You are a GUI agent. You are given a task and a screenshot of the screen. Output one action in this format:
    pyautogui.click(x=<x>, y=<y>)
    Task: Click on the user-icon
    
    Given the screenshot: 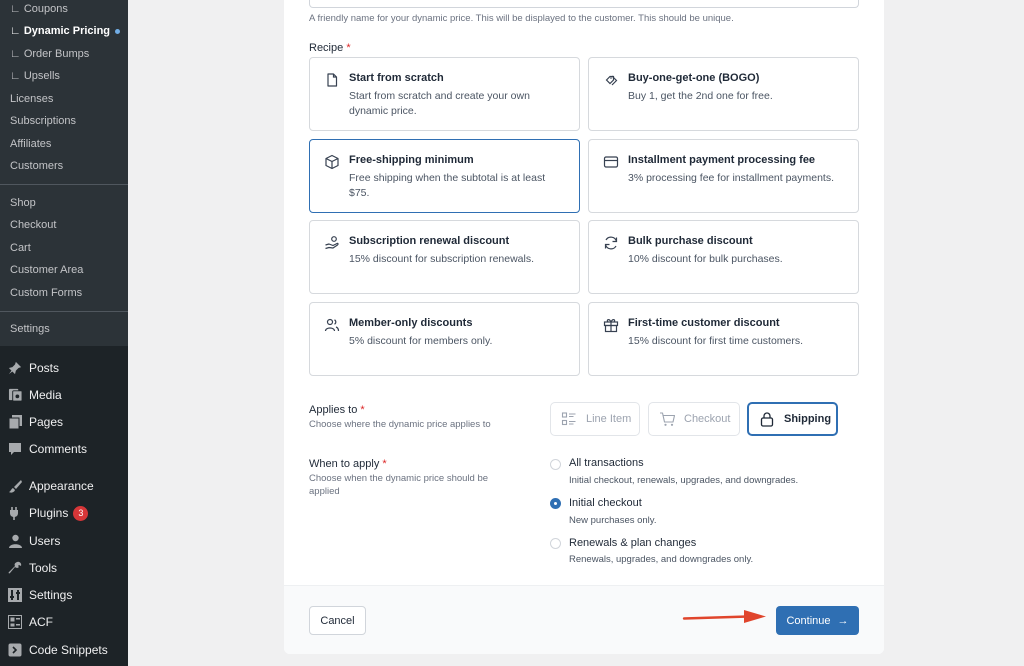 What is the action you would take?
    pyautogui.click(x=15, y=541)
    